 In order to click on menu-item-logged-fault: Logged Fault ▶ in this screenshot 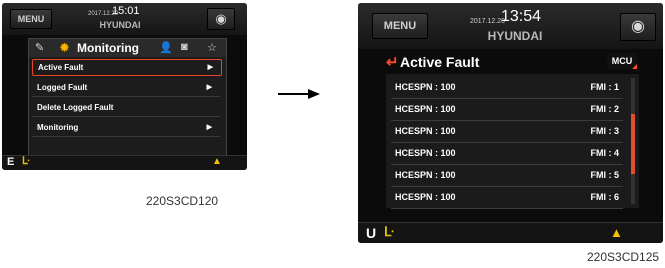, I will do `click(126, 88)`.